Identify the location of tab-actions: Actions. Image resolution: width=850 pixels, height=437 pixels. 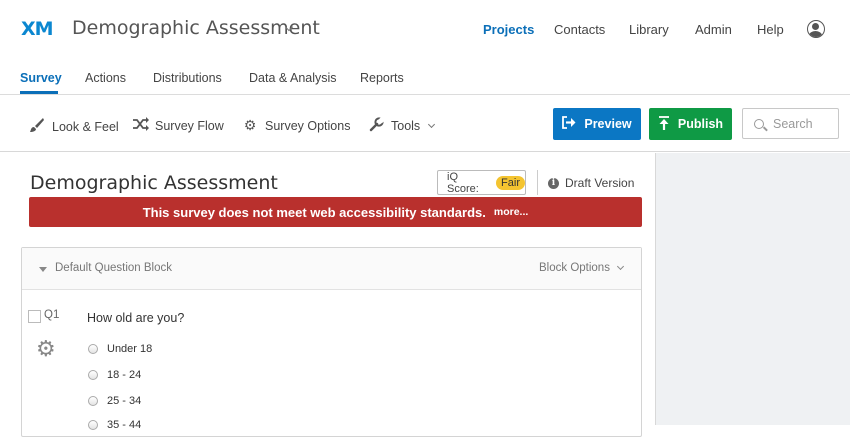
(105, 78).